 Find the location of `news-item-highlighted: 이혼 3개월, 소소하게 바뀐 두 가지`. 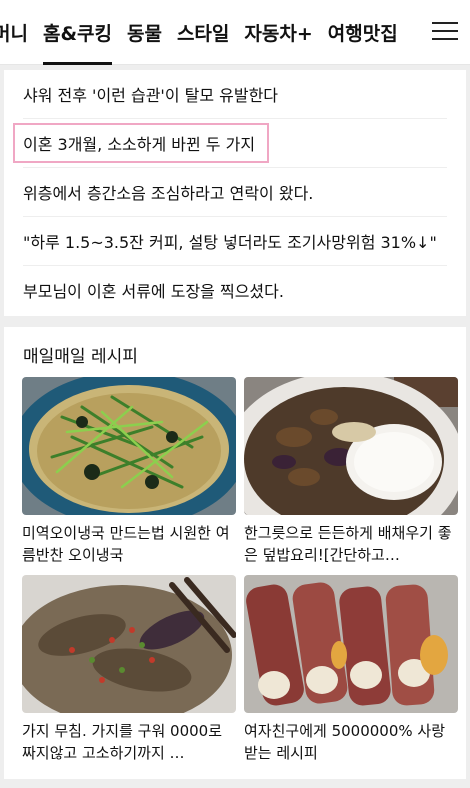

news-item-highlighted: 이혼 3개월, 소소하게 바뀐 두 가지 is located at coordinates (230, 143).